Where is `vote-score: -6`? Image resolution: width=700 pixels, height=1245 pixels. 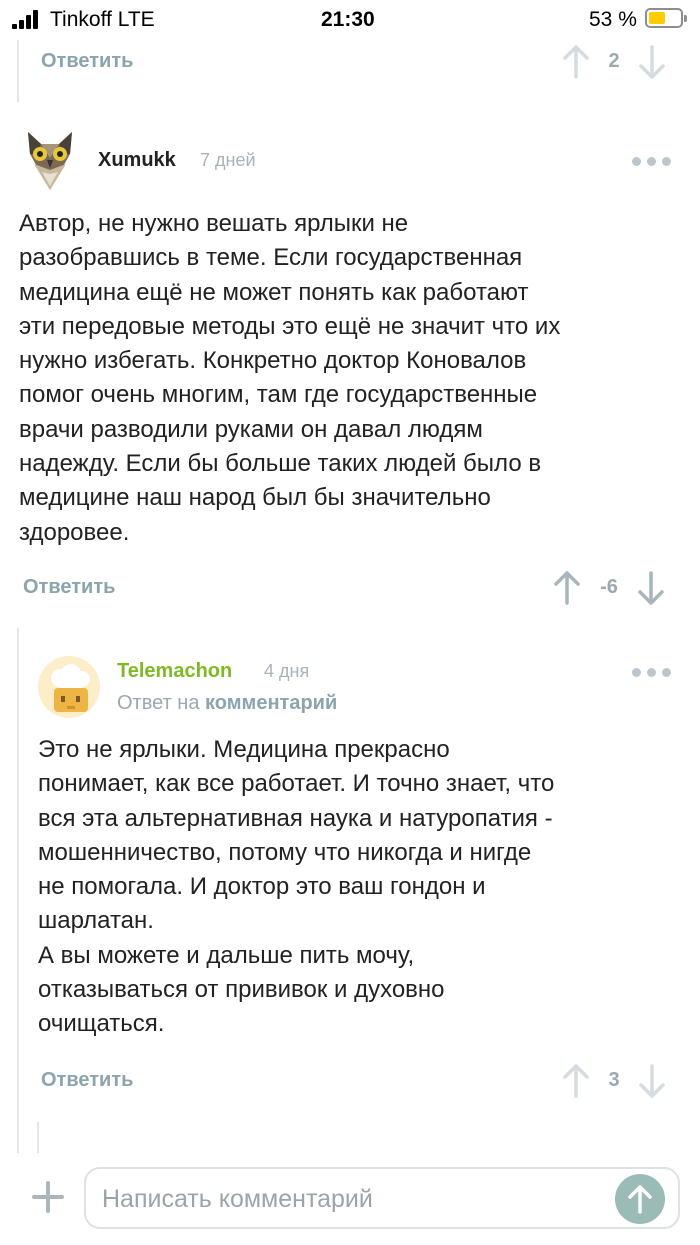 vote-score: -6 is located at coordinates (609, 587).